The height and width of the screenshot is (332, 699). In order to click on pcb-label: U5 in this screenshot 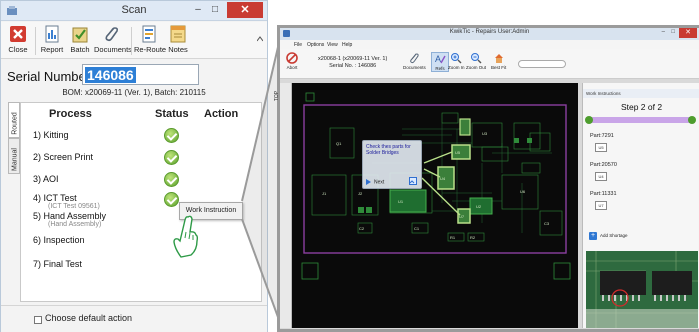, I will do `click(458, 152)`.